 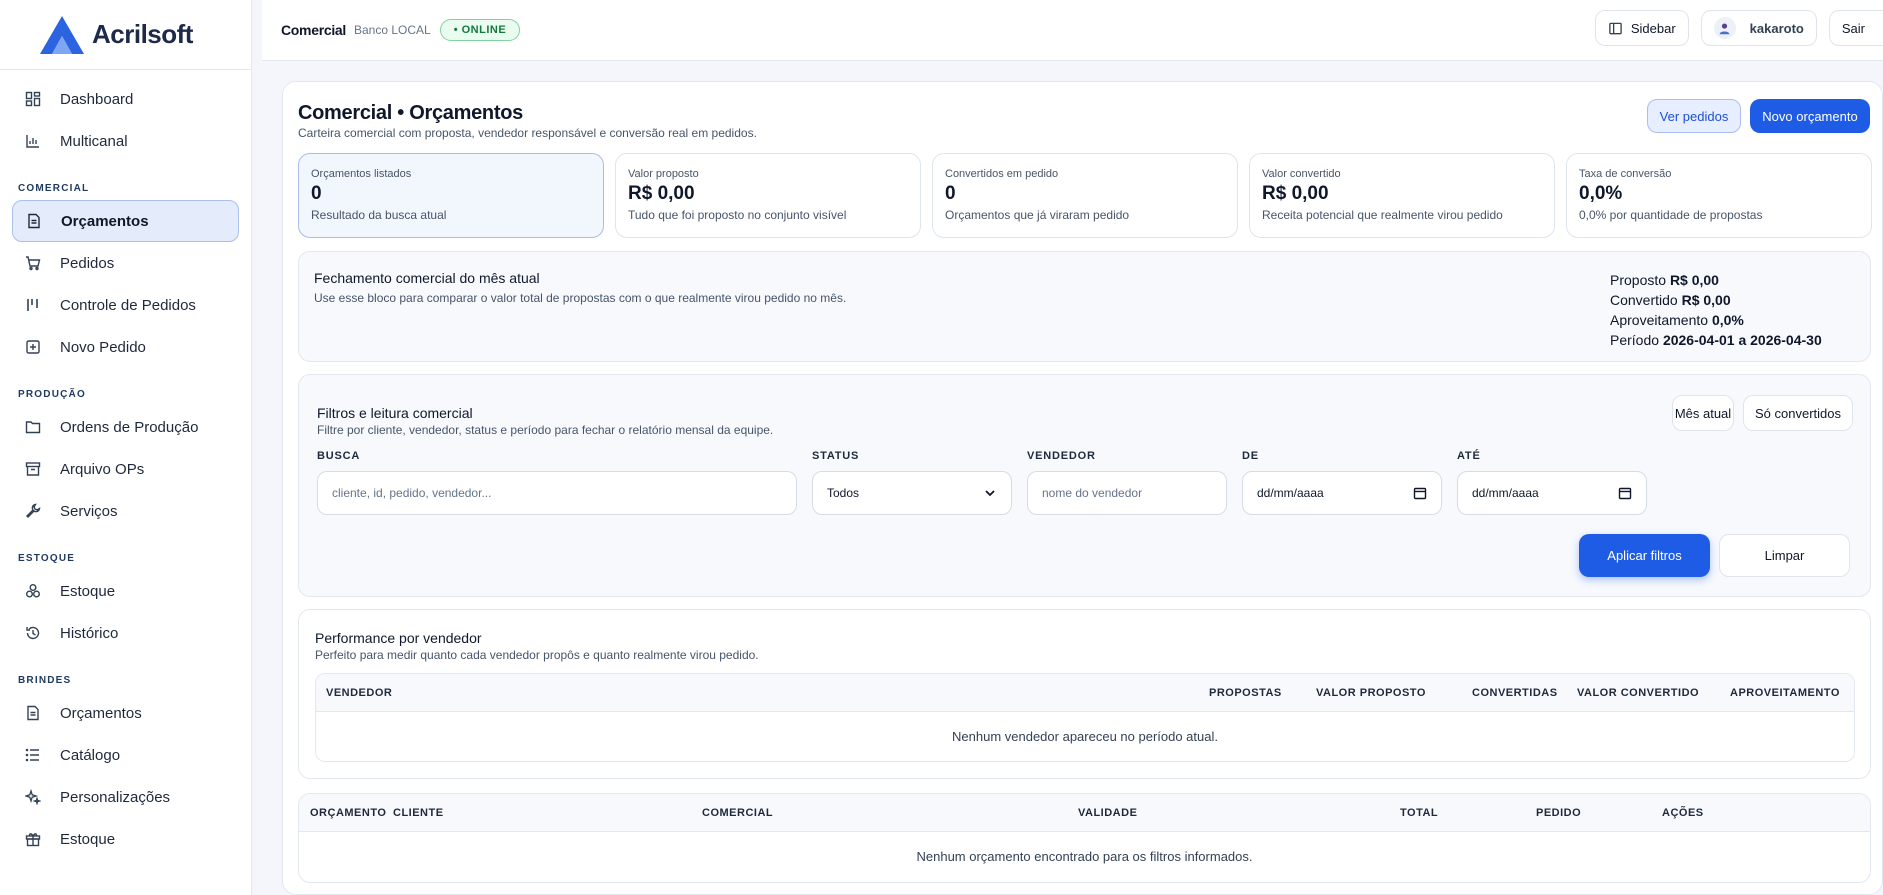 I want to click on sidebar-item-dashboard: Dashboard, so click(x=125, y=99).